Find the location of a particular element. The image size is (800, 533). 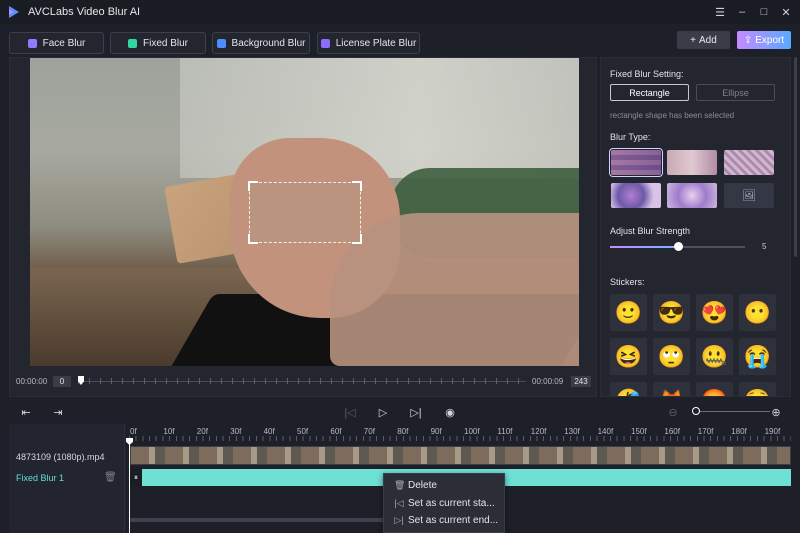

timeline-scrollbar is located at coordinates (270, 520).